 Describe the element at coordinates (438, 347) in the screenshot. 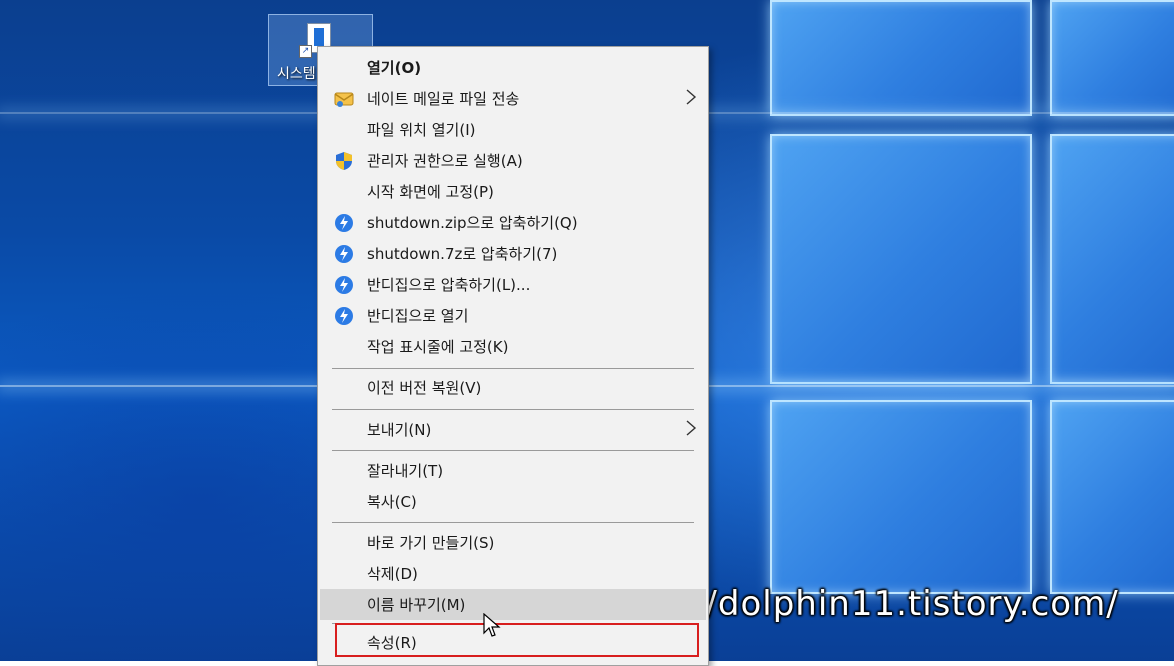

I see `menu-item-label: 작업 표시줄에 고정(K)` at that location.